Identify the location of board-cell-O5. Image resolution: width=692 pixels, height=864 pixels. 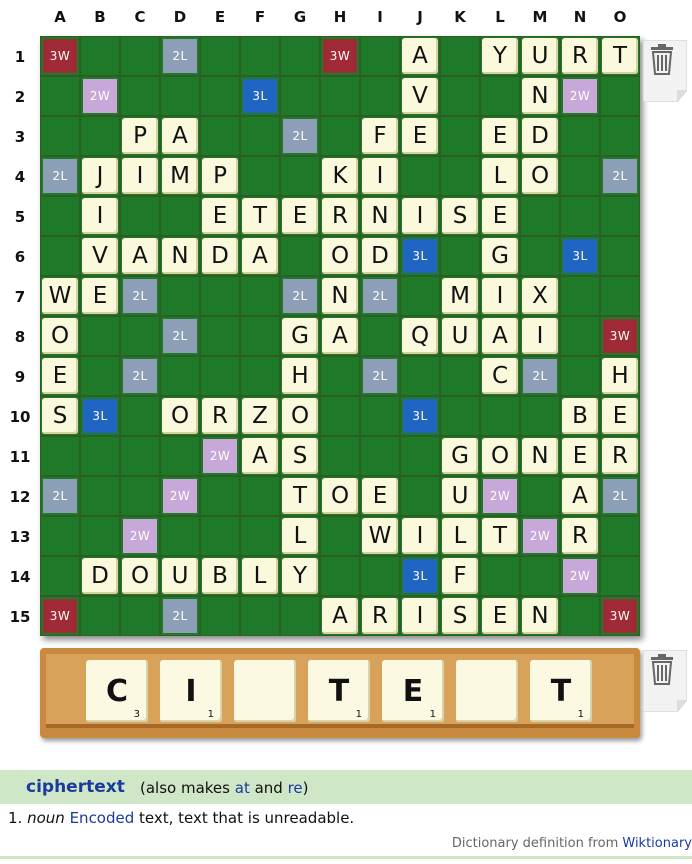
(620, 216).